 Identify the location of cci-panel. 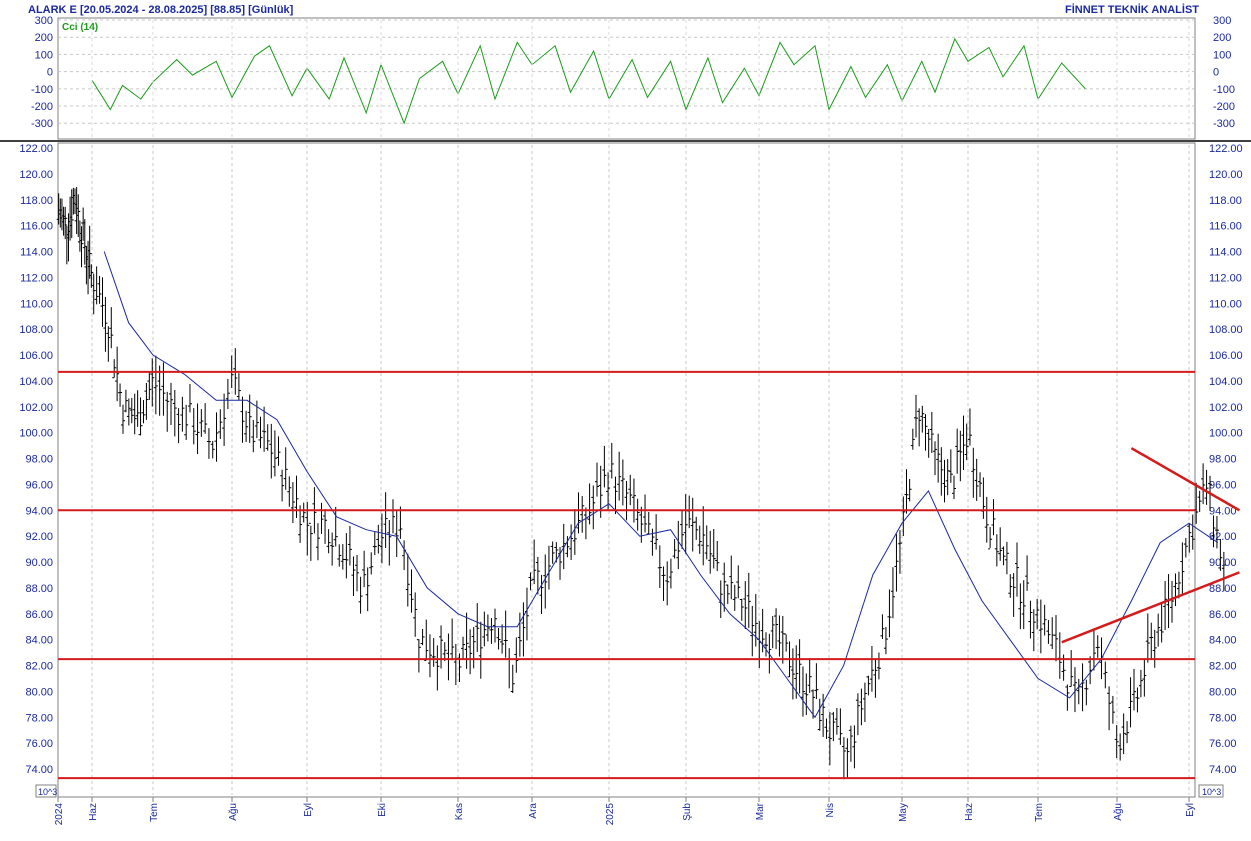
(626, 78).